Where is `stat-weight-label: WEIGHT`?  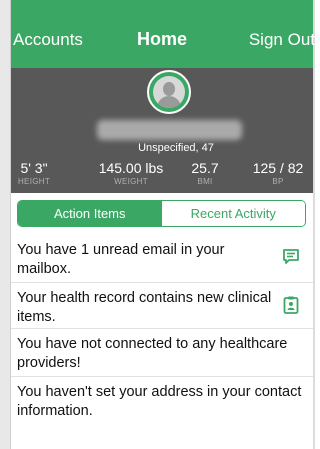 stat-weight-label: WEIGHT is located at coordinates (131, 181).